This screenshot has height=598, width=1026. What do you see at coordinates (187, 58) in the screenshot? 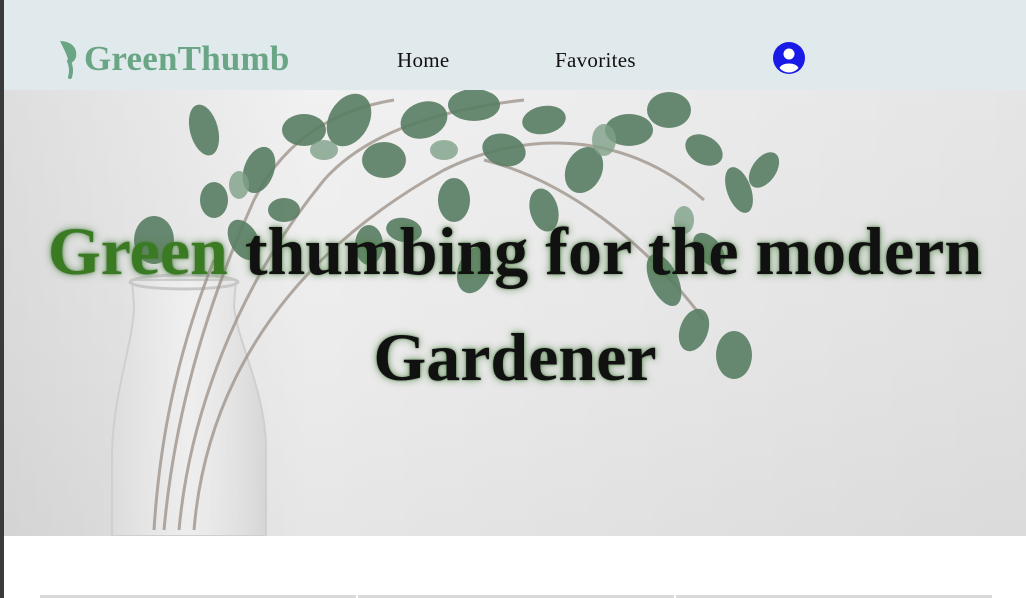
I see `brand-name: GreenThumb` at bounding box center [187, 58].